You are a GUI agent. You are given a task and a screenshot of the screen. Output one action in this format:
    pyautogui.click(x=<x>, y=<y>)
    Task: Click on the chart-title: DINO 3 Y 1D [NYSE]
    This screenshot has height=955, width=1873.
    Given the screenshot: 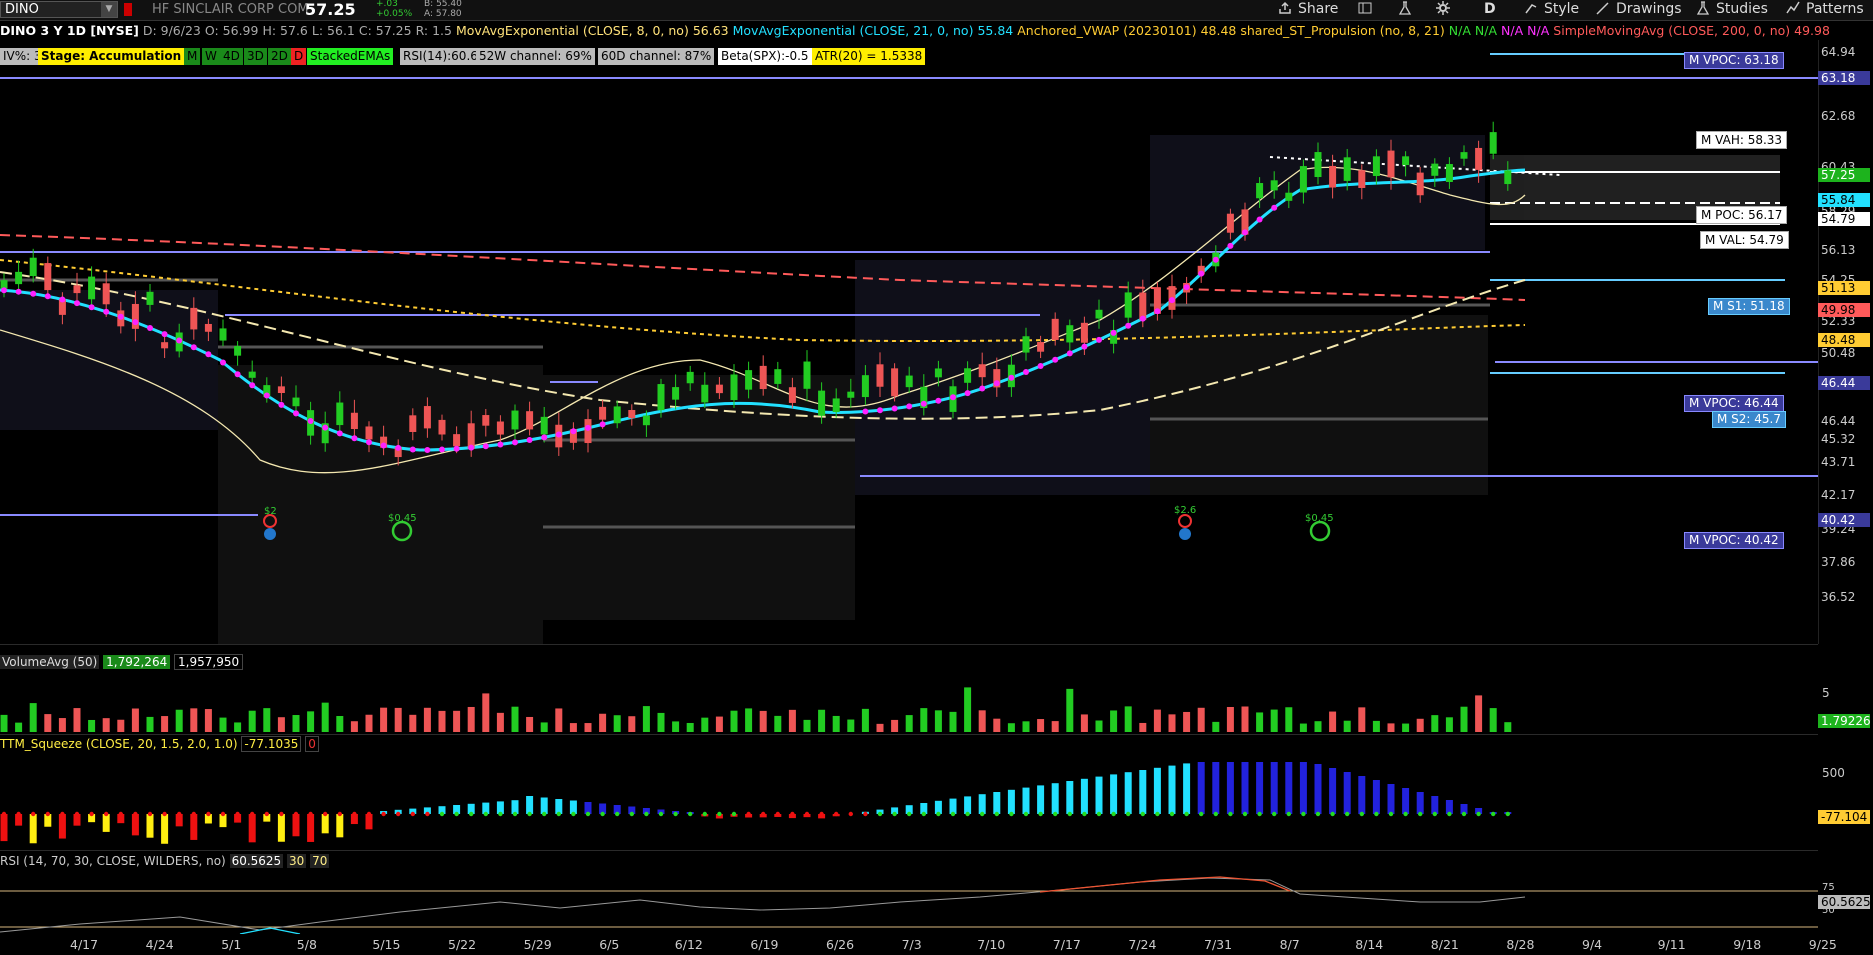 What is the action you would take?
    pyautogui.click(x=69, y=30)
    